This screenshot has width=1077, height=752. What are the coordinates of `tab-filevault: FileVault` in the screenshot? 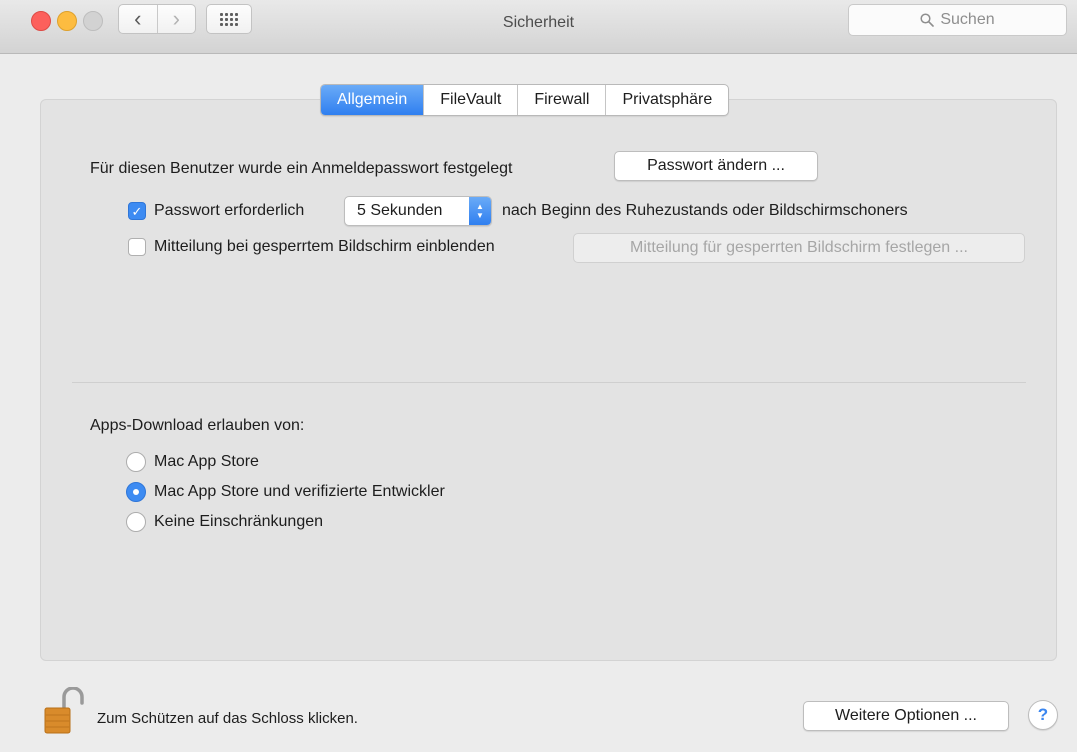 It's located at (470, 100).